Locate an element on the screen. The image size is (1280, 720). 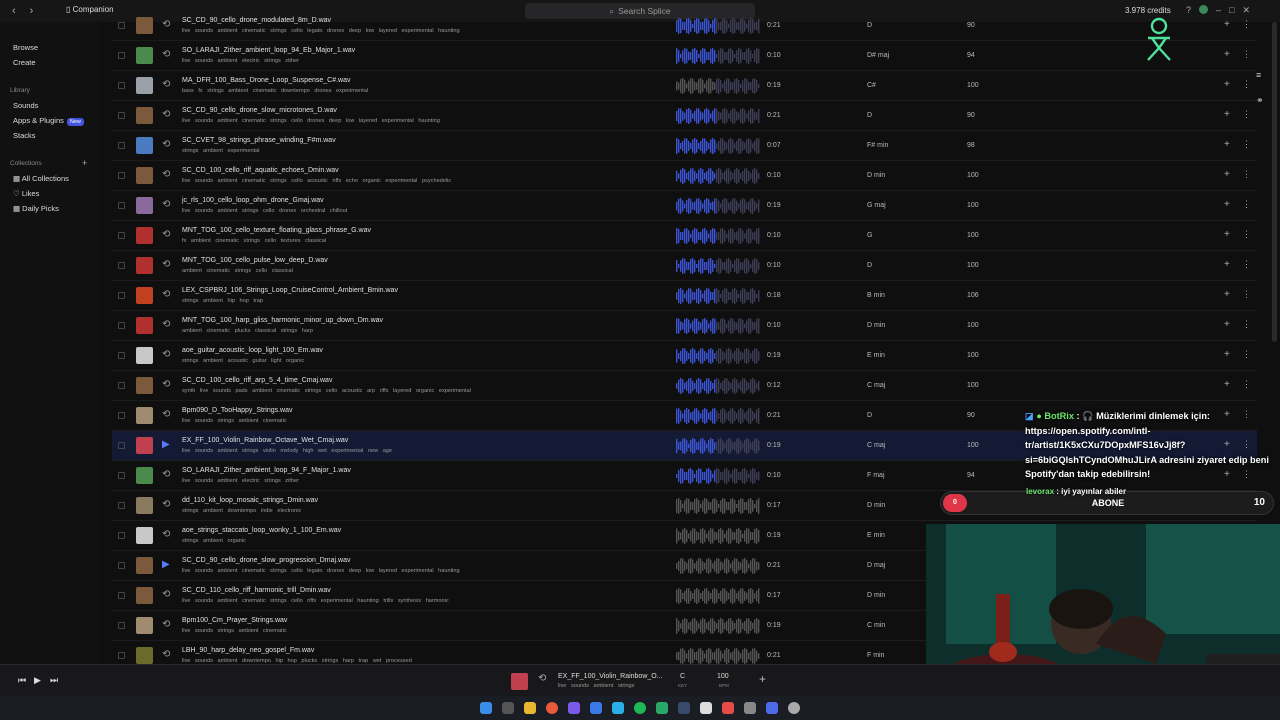
next-icon: ⏭ is located at coordinates (54, 680).